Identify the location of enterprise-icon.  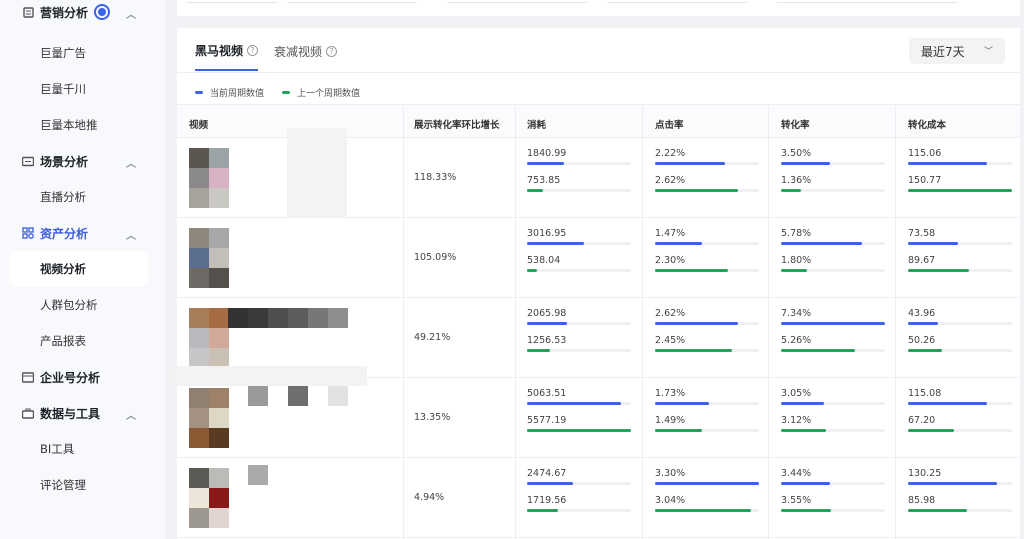
(28, 377).